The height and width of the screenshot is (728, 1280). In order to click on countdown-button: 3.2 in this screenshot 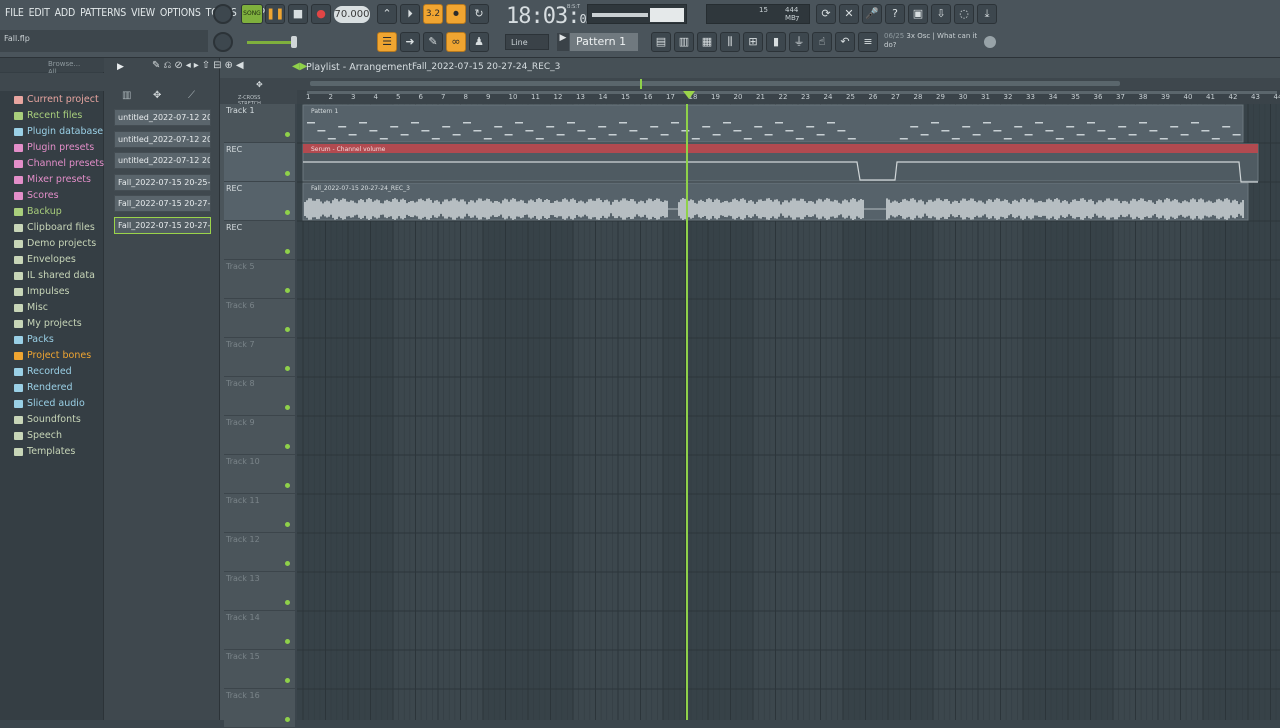, I will do `click(433, 14)`.